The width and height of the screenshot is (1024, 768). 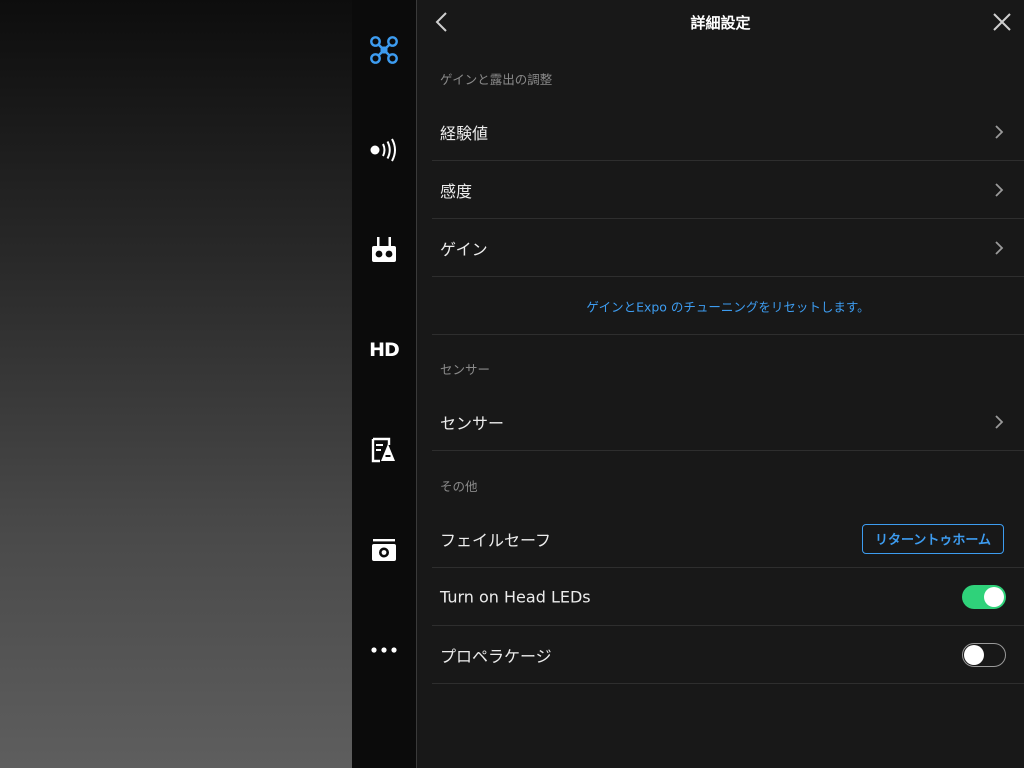 What do you see at coordinates (728, 248) in the screenshot?
I see `list-item-gain: ゲイン` at bounding box center [728, 248].